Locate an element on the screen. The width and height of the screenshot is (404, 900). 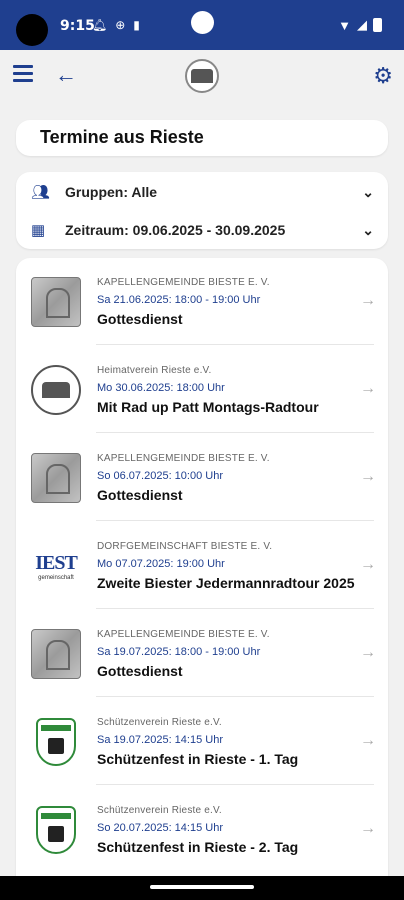
event-title: Zweite Biester Jedermannradtour 2025 is located at coordinates (226, 583).